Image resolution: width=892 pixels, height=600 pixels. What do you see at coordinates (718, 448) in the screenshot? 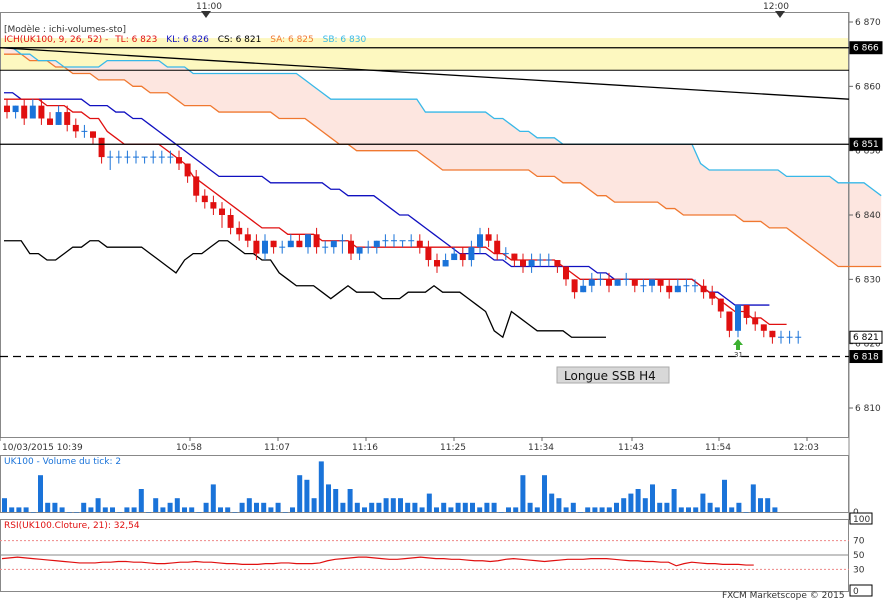
I see `time-tick-label: 11:54` at bounding box center [718, 448].